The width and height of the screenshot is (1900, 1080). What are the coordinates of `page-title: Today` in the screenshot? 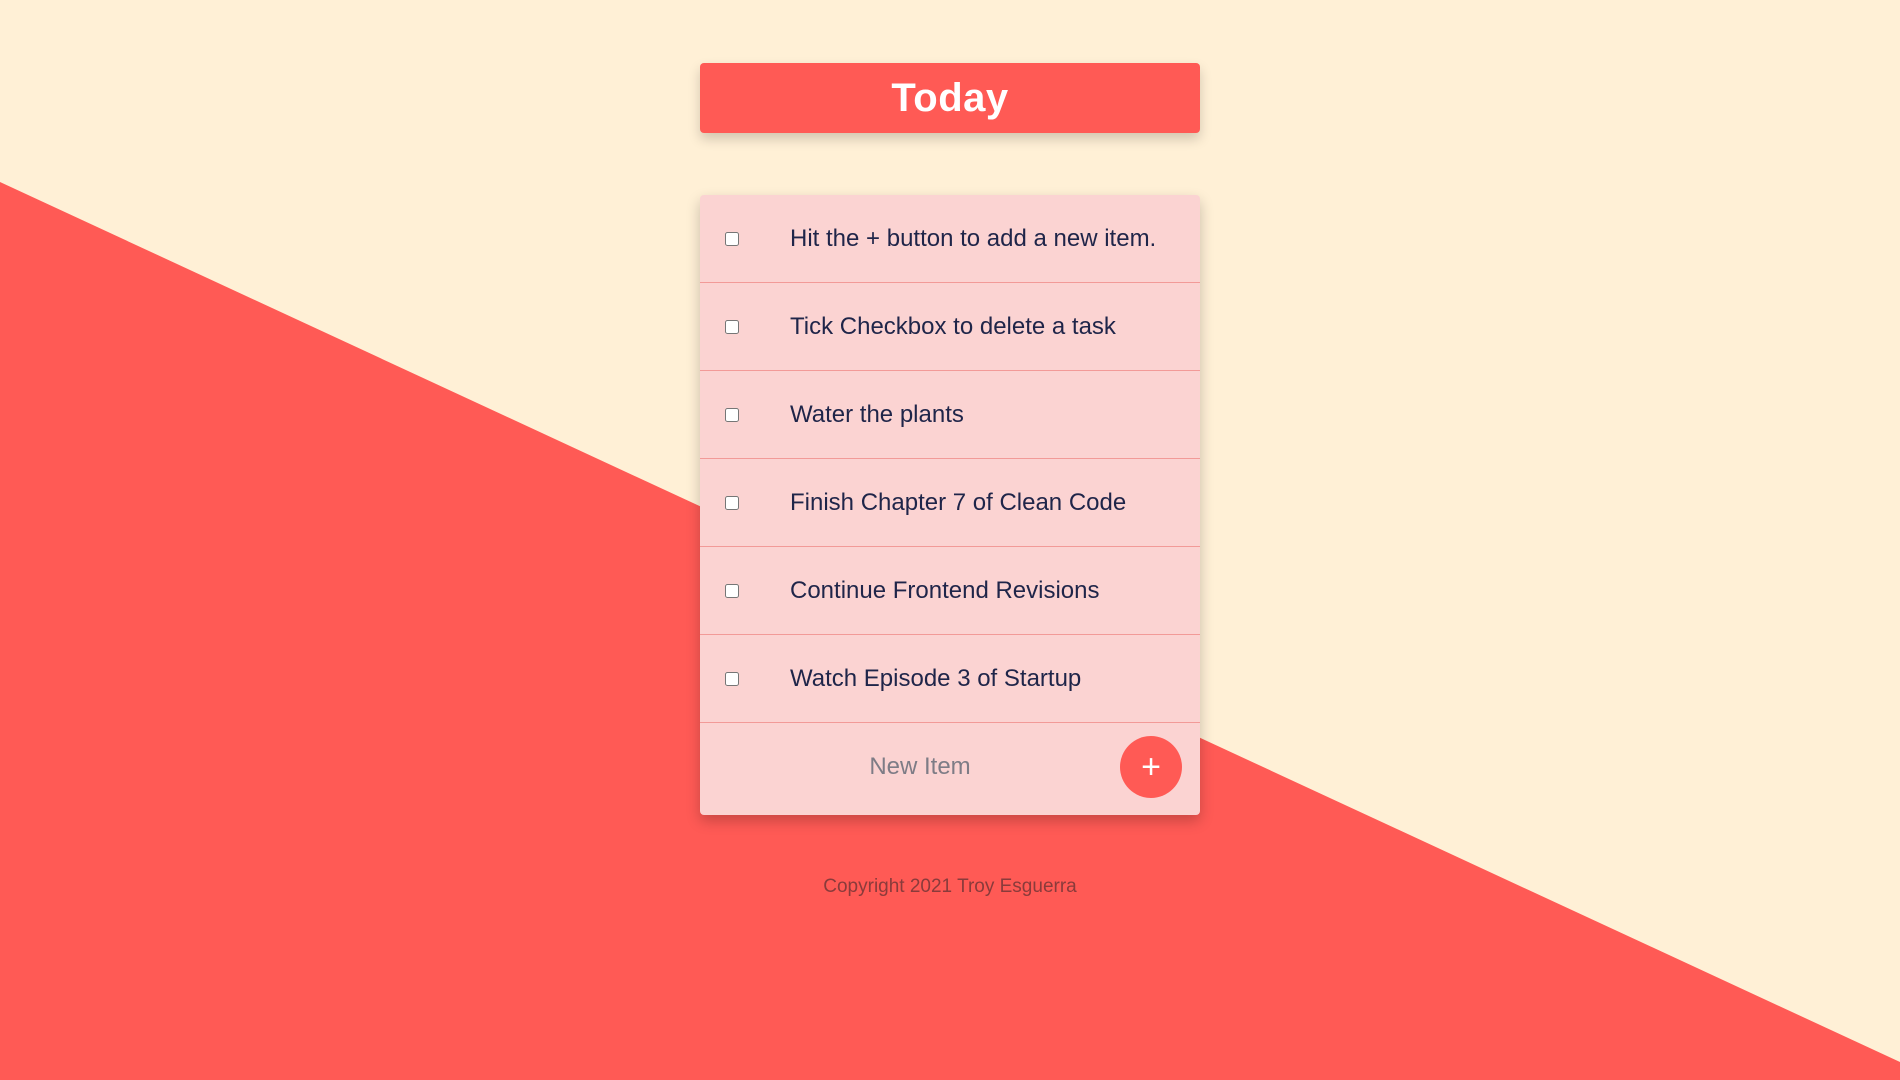 It's located at (950, 97).